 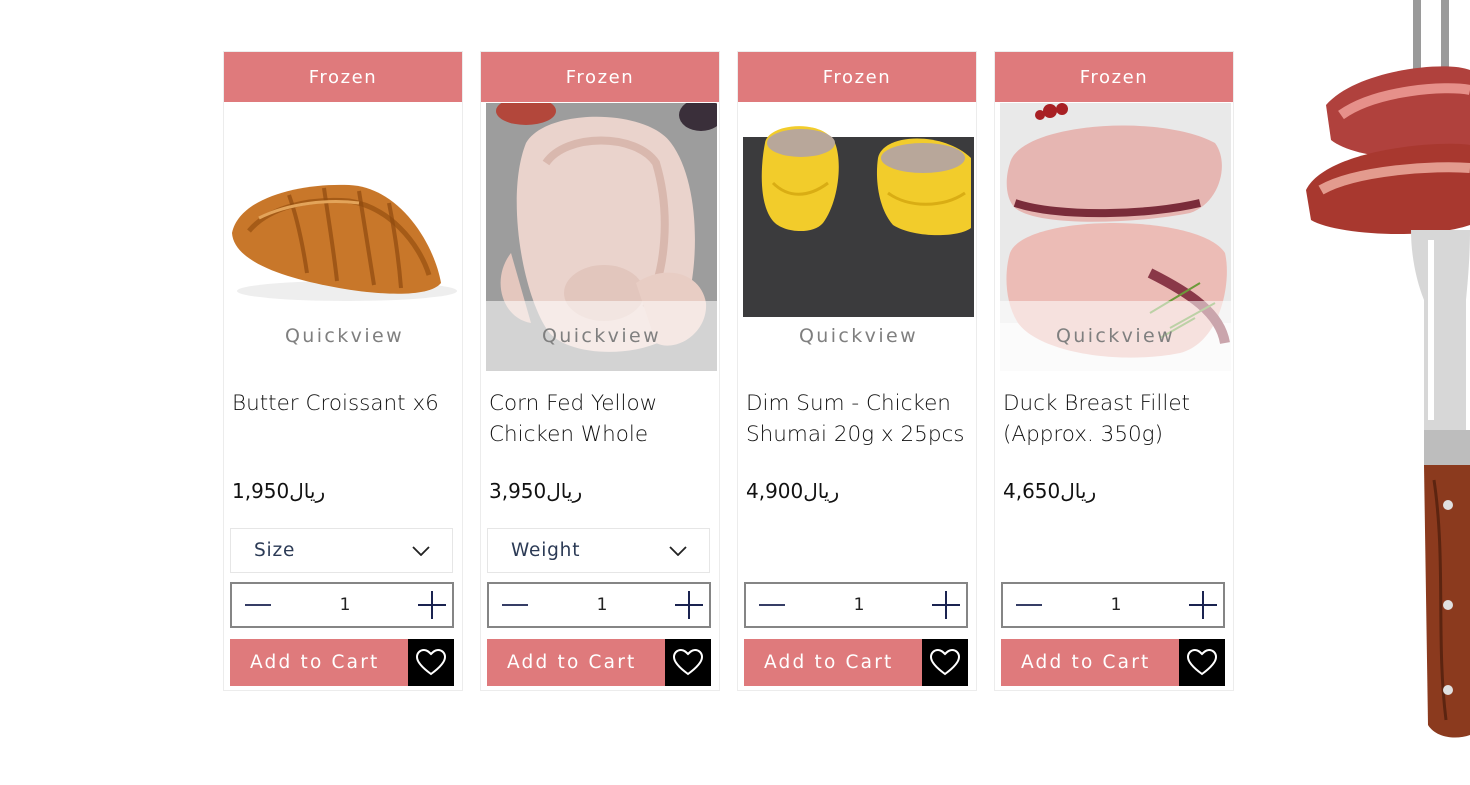 I want to click on product-price: 4,900ريال, so click(x=793, y=491).